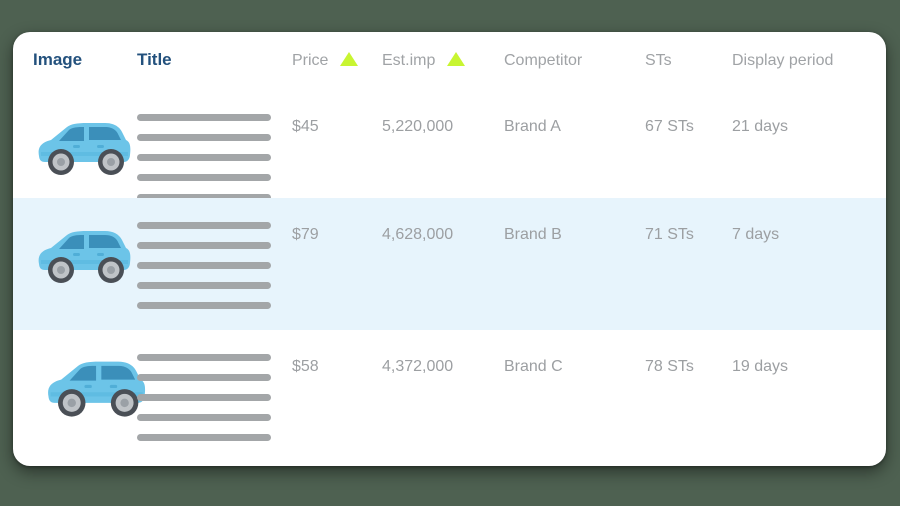  What do you see at coordinates (305, 234) in the screenshot?
I see `cell-price: $79` at bounding box center [305, 234].